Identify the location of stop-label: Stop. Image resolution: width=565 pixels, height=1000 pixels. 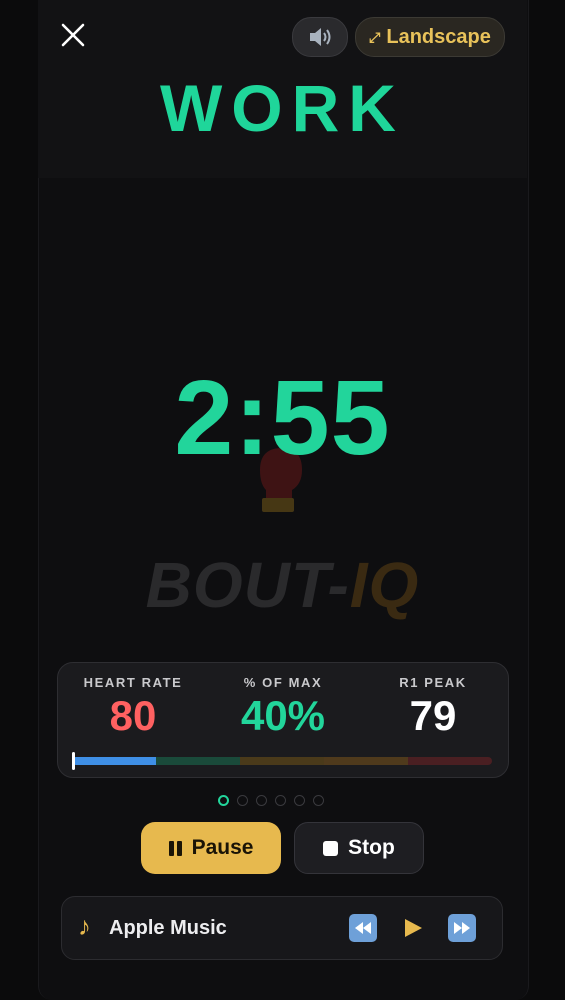
(371, 847).